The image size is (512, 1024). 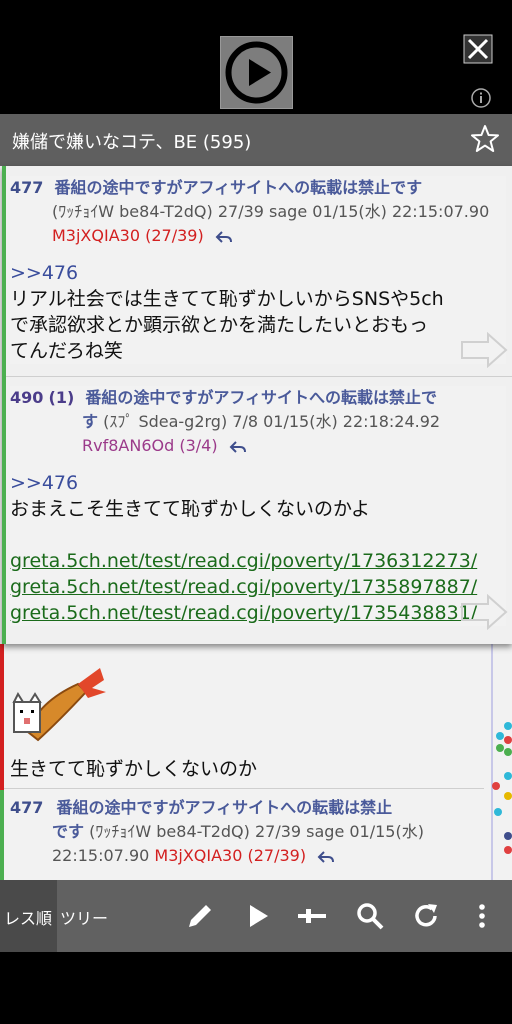 I want to click on reply-count: (1), so click(x=62, y=397).